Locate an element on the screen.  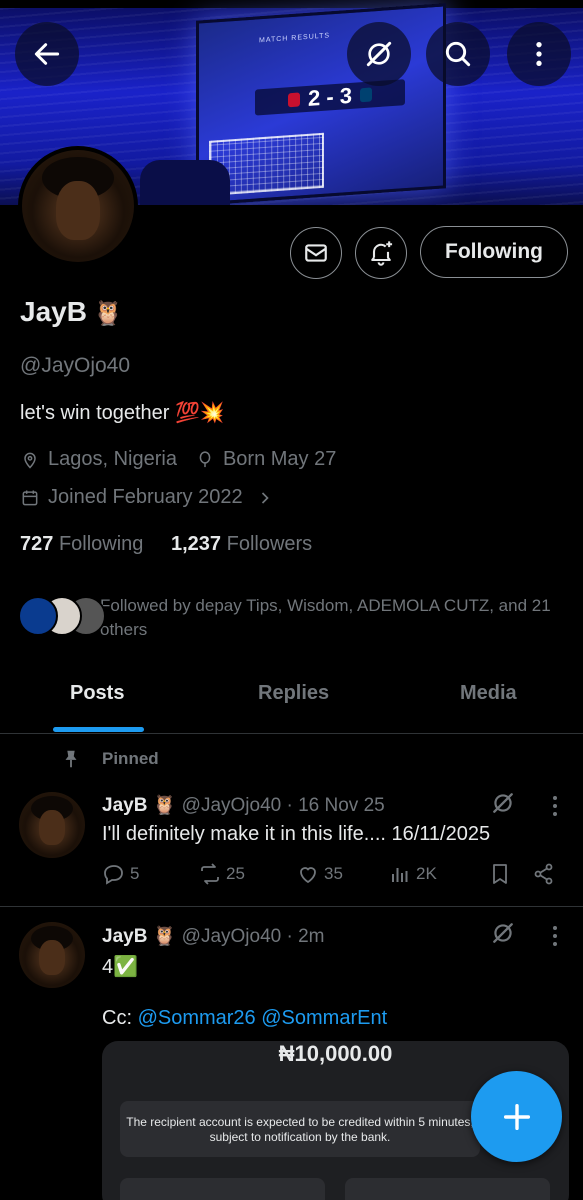
cc-label: Cc: is located at coordinates (117, 1018).